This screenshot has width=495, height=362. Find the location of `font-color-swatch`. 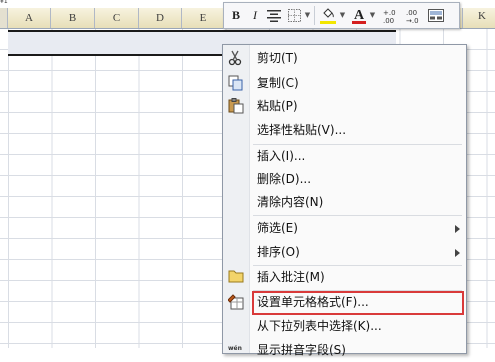

font-color-swatch is located at coordinates (359, 22).